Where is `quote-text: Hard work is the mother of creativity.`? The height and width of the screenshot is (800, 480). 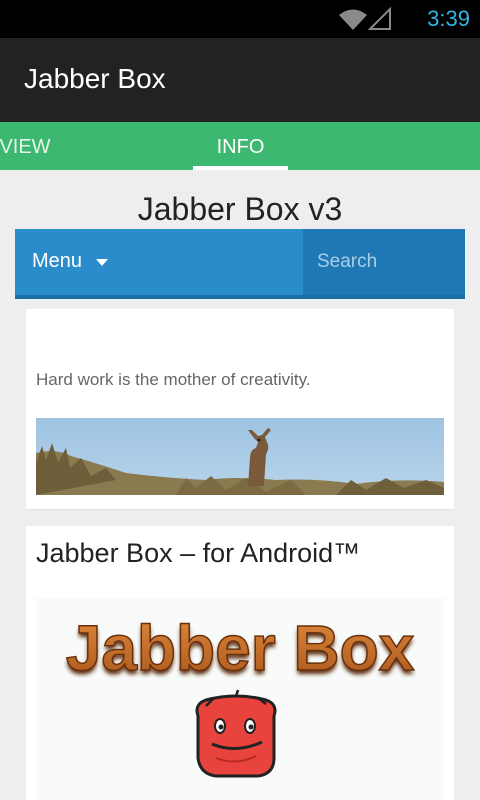
quote-text: Hard work is the mother of creativity. is located at coordinates (173, 379).